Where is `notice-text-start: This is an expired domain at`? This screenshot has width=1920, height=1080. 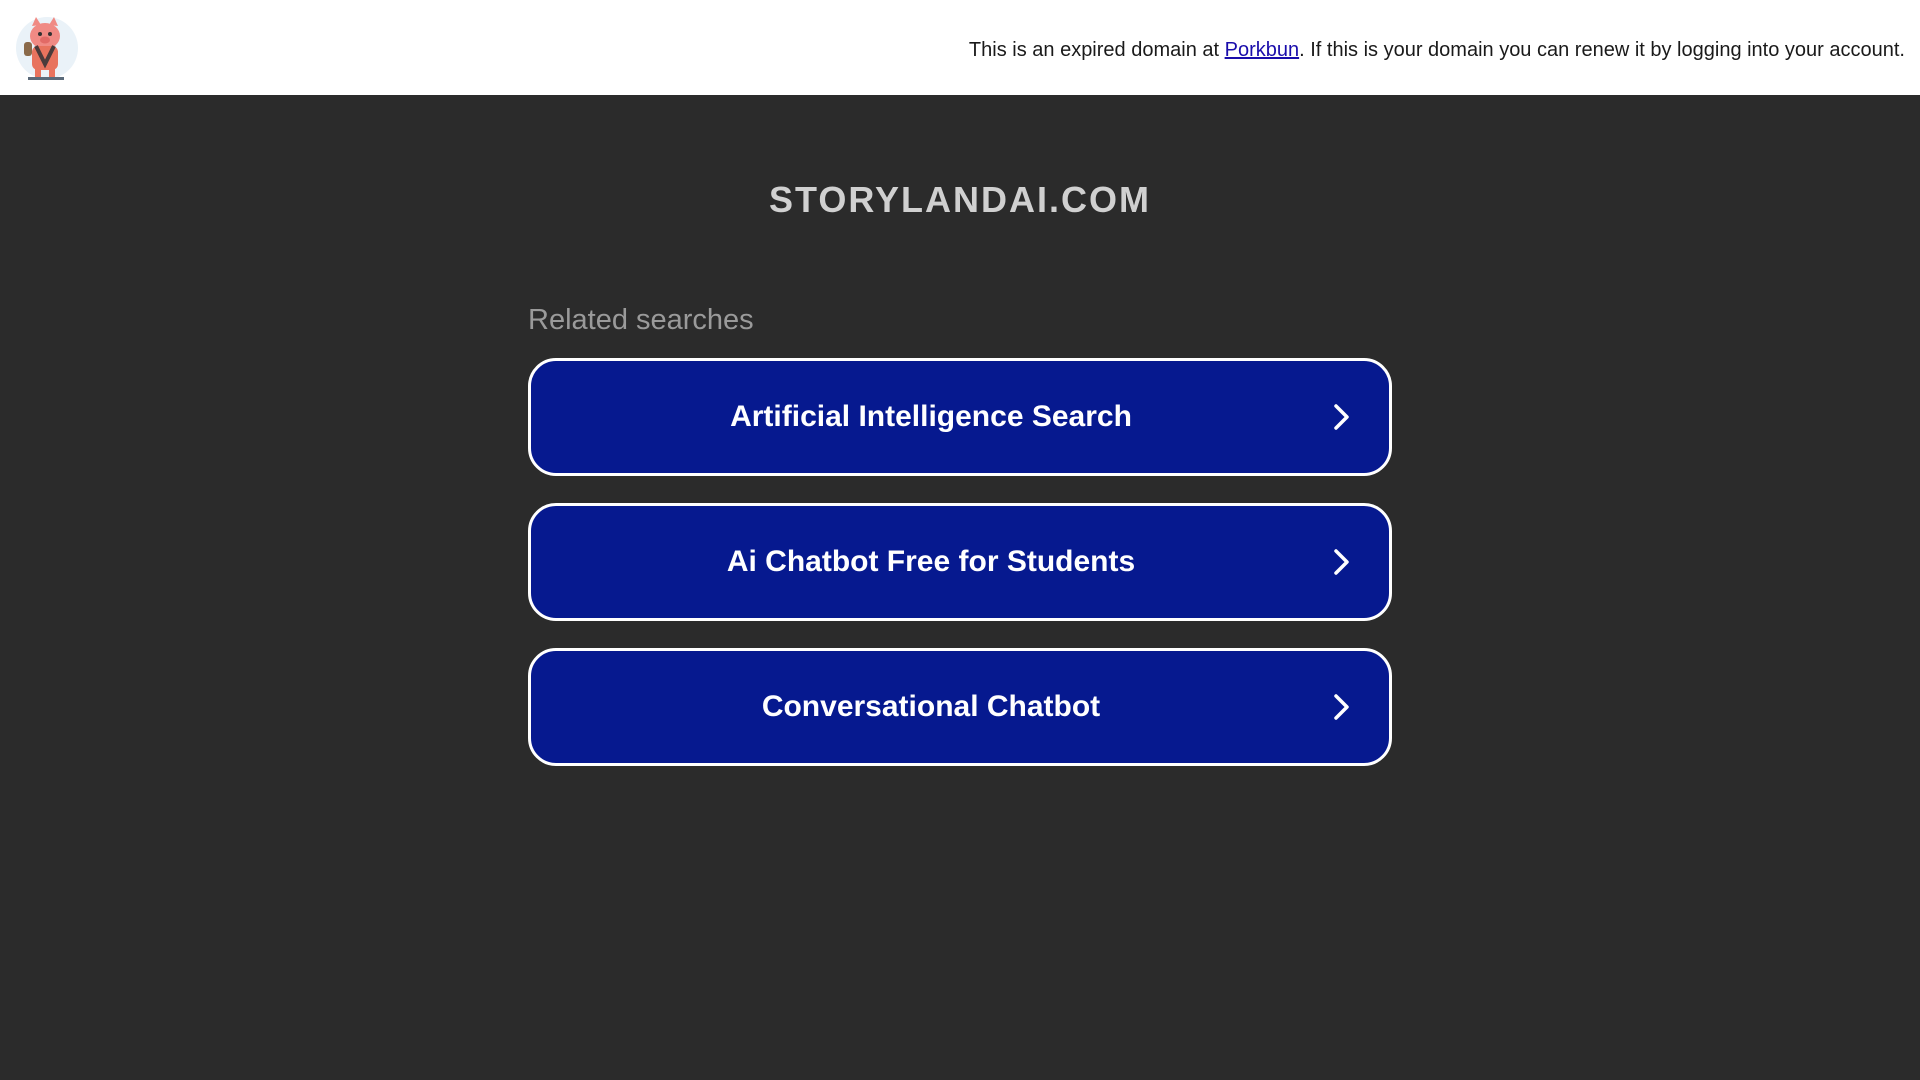
notice-text-start: This is an expired domain at is located at coordinates (1096, 50).